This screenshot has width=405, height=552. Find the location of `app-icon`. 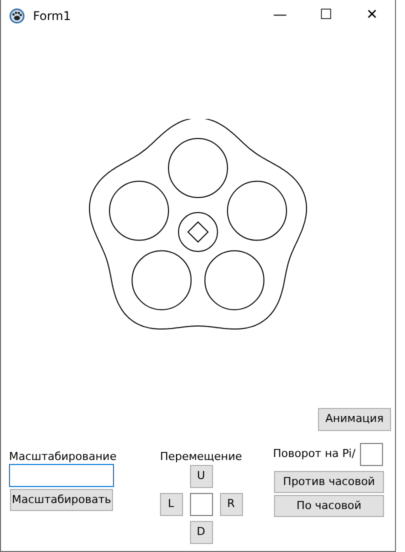

app-icon is located at coordinates (17, 16).